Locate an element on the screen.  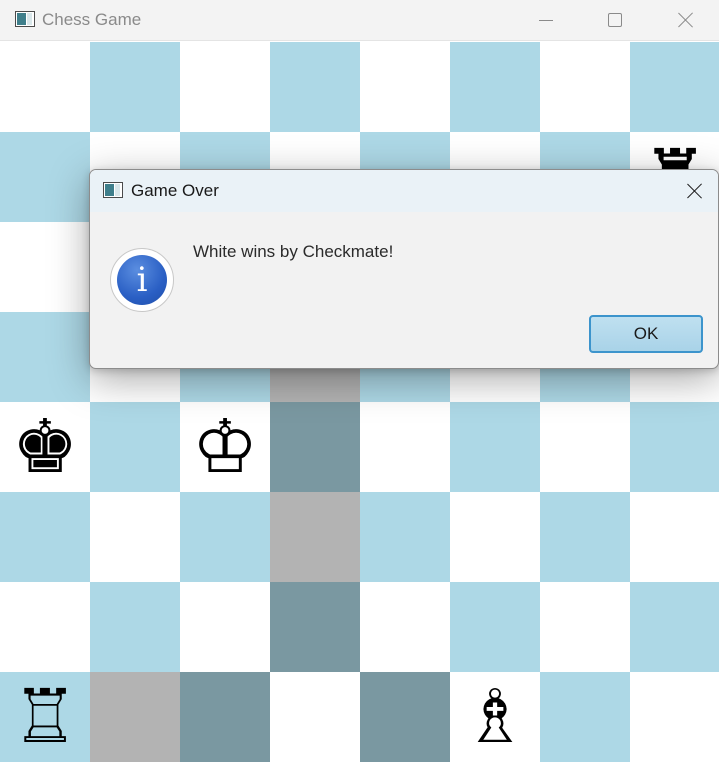
square-h8 is located at coordinates (674, 87).